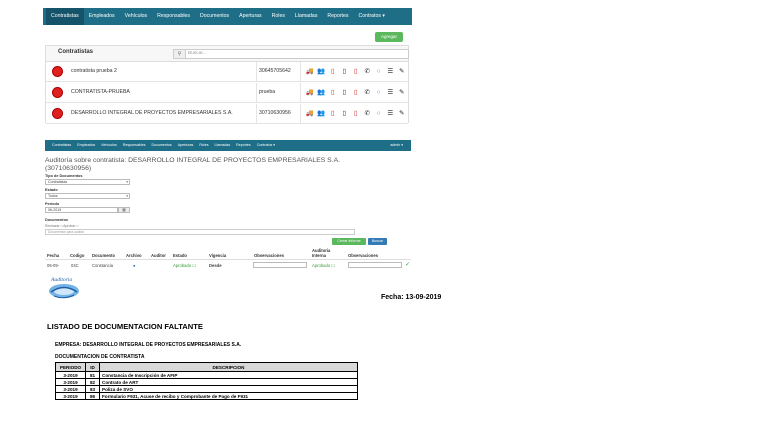 This screenshot has width=768, height=432. What do you see at coordinates (228, 367) in the screenshot?
I see `col-descripcion: DESCRIPCION` at bounding box center [228, 367].